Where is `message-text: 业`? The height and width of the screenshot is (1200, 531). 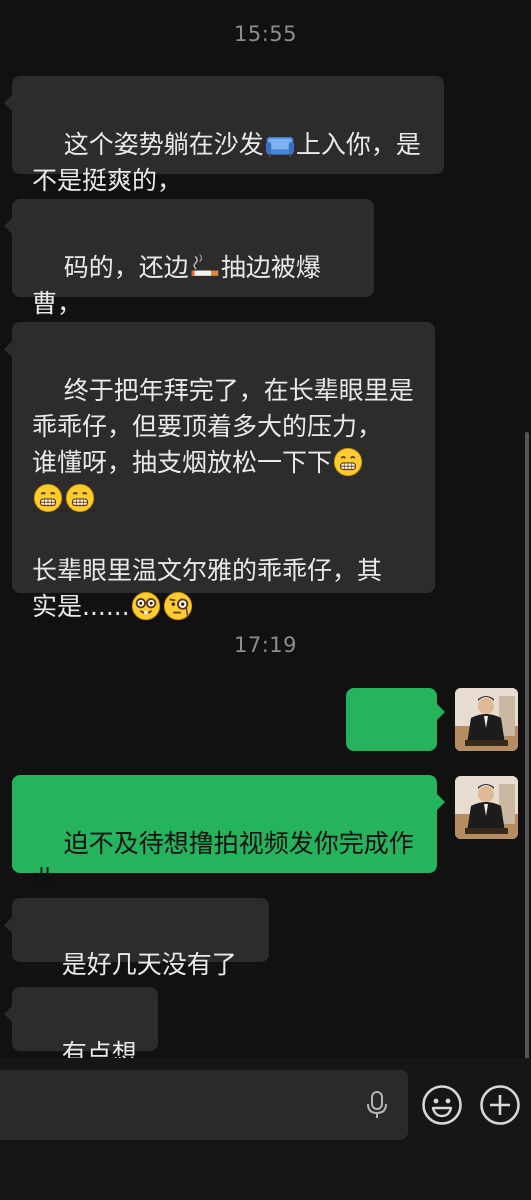 message-text: 业 is located at coordinates (45, 879).